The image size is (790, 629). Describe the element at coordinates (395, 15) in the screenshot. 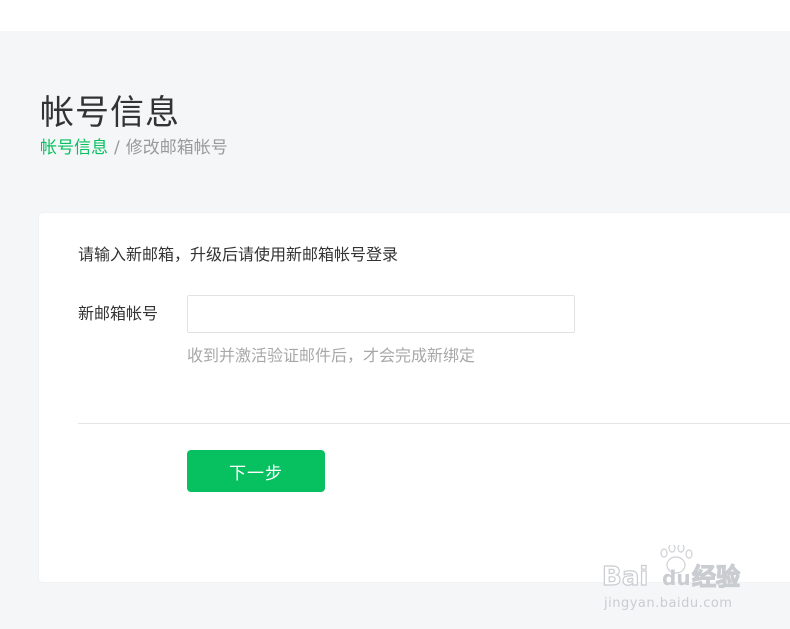

I see `top-bar` at that location.